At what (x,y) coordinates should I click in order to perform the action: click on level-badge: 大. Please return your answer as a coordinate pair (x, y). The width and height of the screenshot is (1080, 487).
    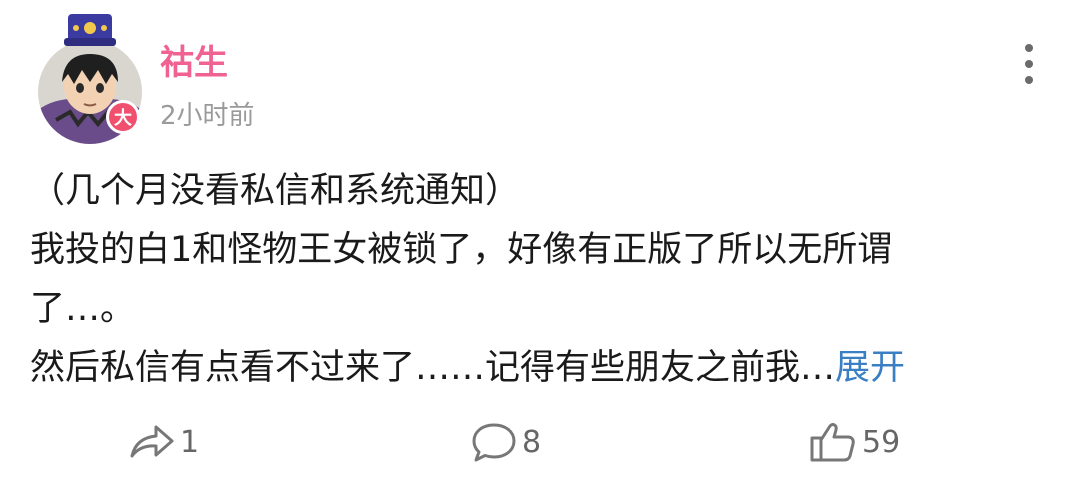
    Looking at the image, I should click on (123, 117).